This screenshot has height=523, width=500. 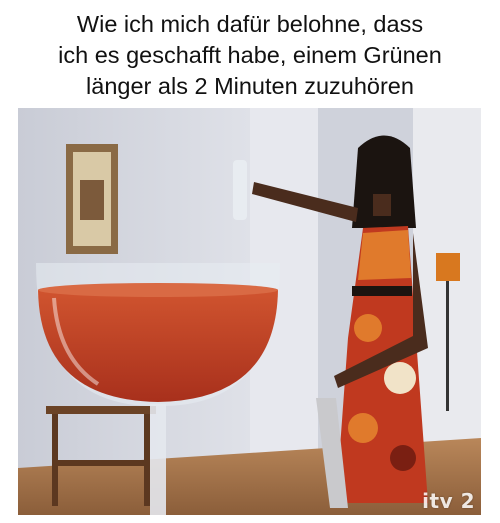 I want to click on lamp-stand, so click(x=447, y=346).